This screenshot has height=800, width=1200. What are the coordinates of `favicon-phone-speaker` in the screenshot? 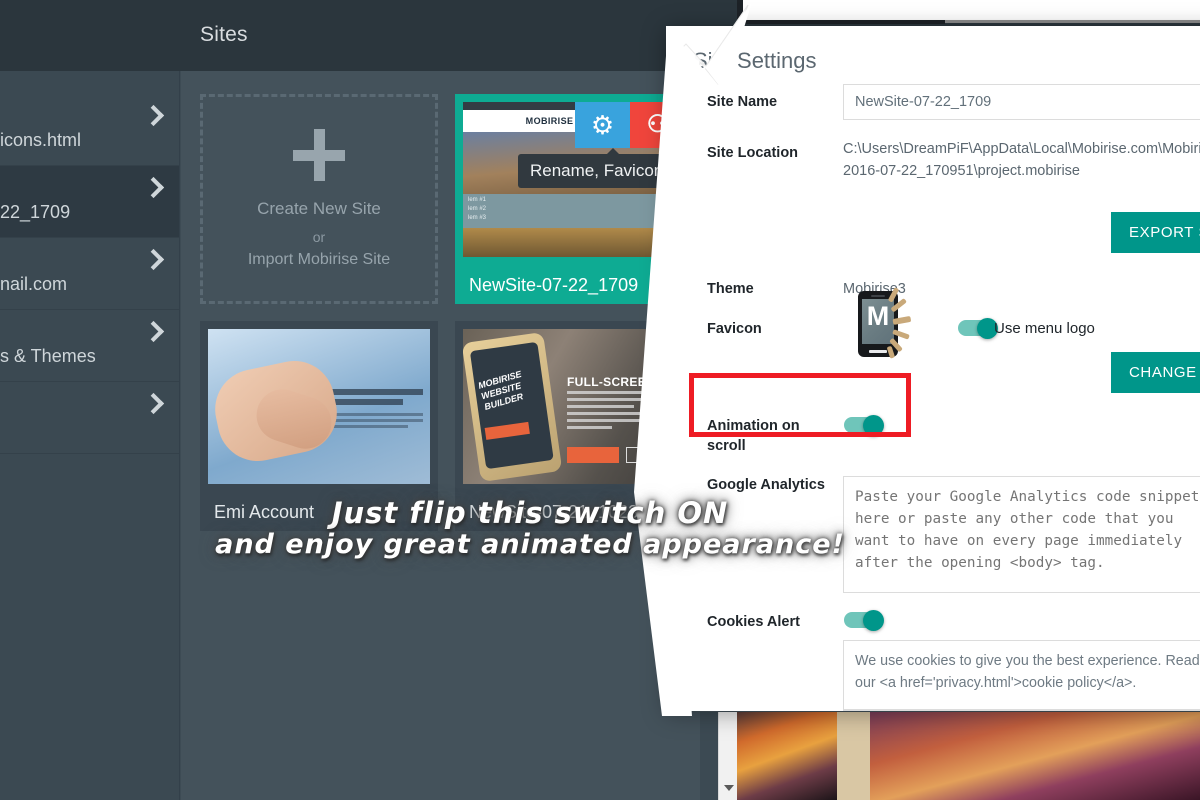 It's located at (878, 296).